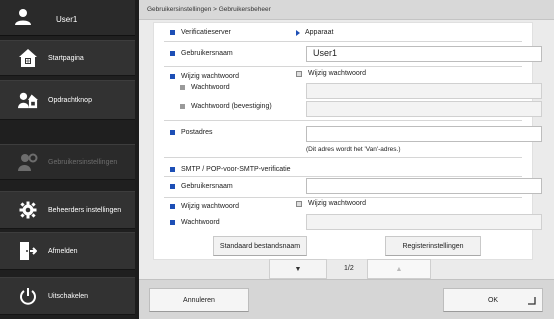  Describe the element at coordinates (231, 106) in the screenshot. I see `password-confirm-label-text: Wachtwoord (bevestiging)` at that location.